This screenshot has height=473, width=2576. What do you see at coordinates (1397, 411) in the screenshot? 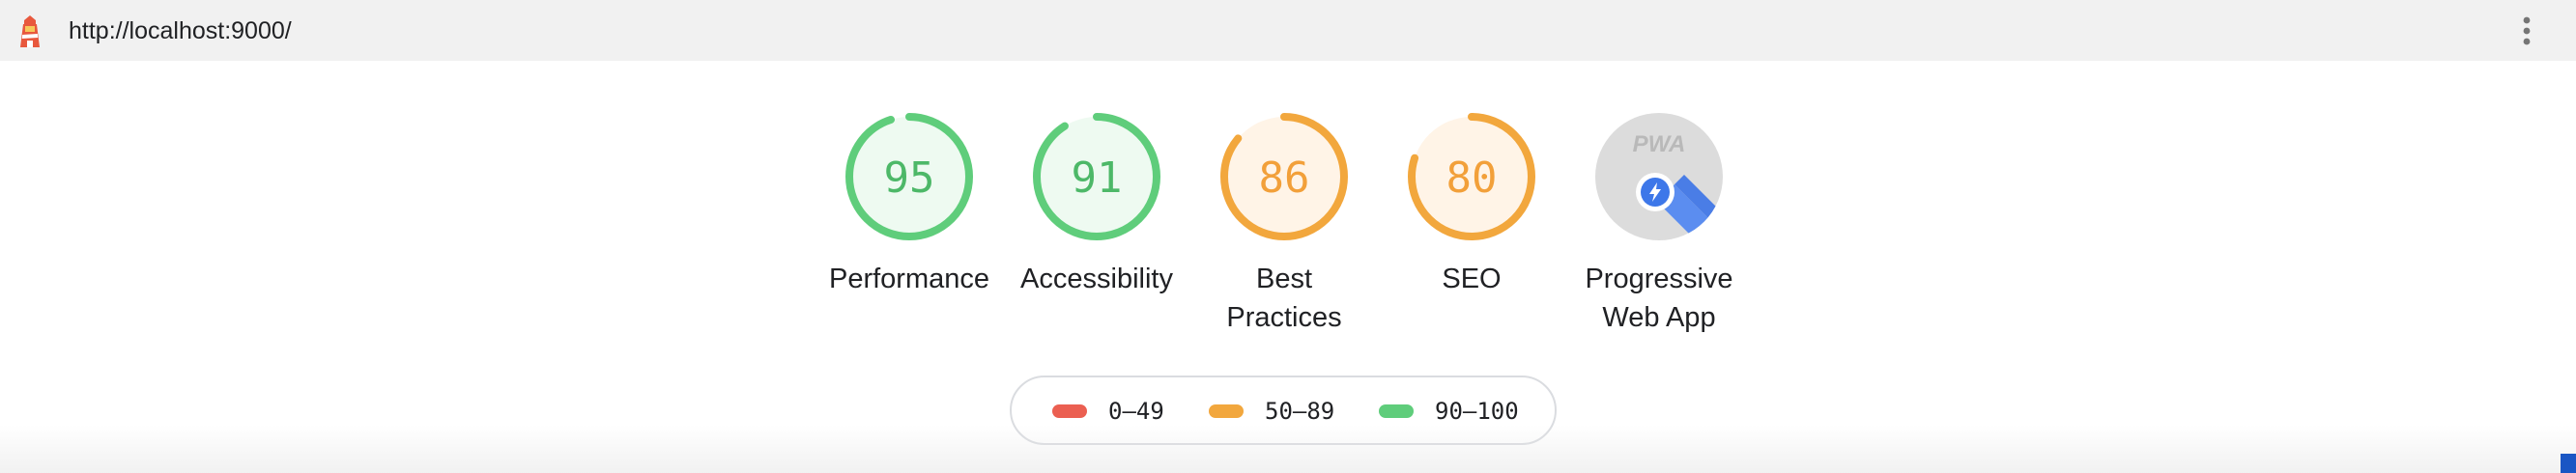
I see `legend-swatch-pass` at bounding box center [1397, 411].